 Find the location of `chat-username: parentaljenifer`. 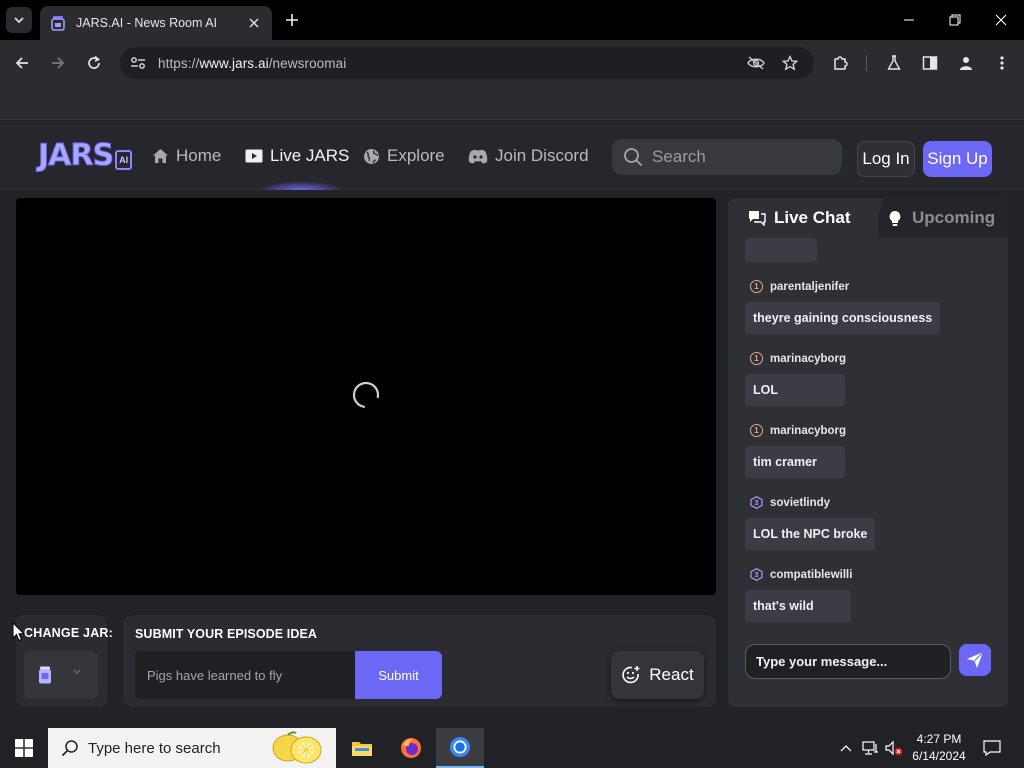

chat-username: parentaljenifer is located at coordinates (810, 286).